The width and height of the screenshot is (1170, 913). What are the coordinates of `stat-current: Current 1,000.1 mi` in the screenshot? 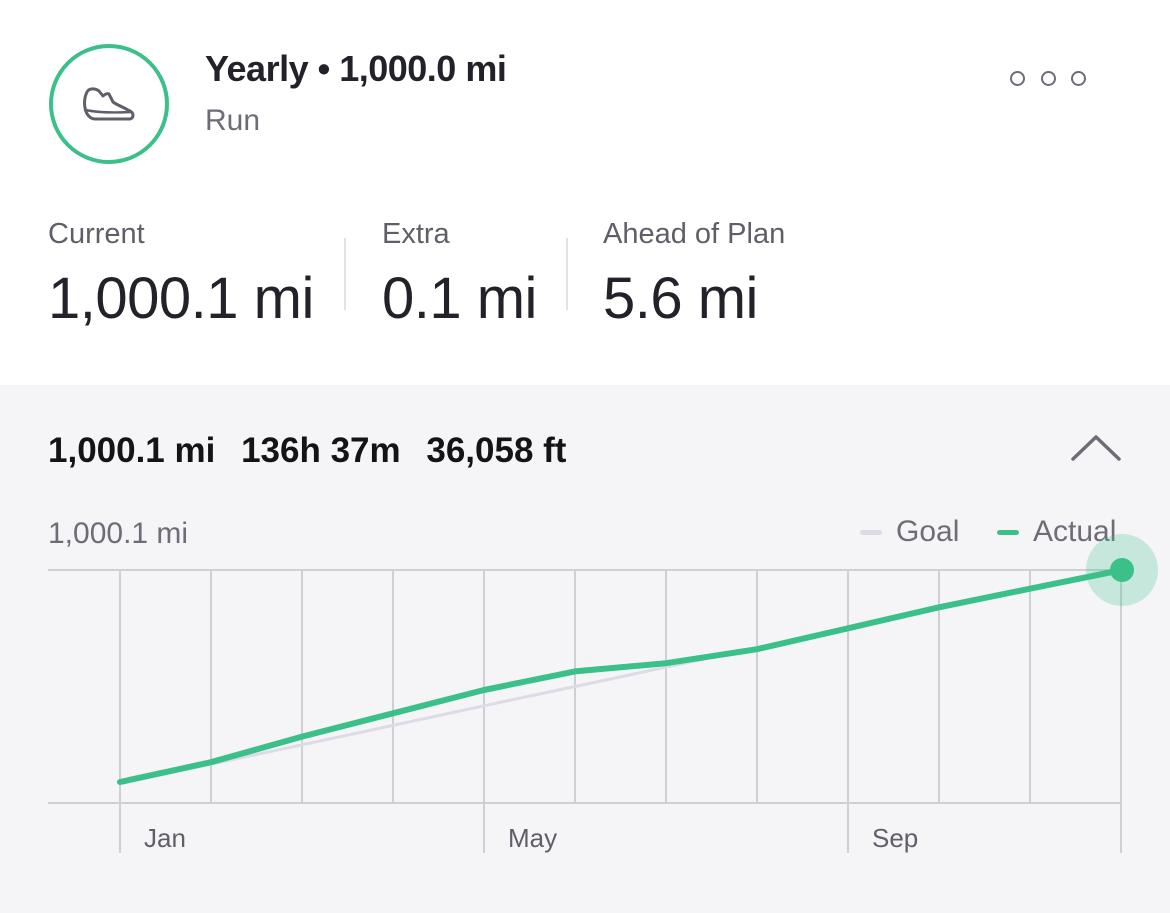 It's located at (181, 275).